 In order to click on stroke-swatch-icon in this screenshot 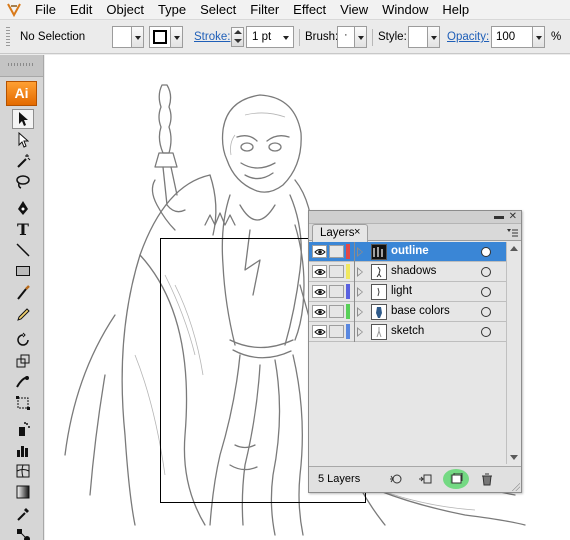, I will do `click(160, 37)`.